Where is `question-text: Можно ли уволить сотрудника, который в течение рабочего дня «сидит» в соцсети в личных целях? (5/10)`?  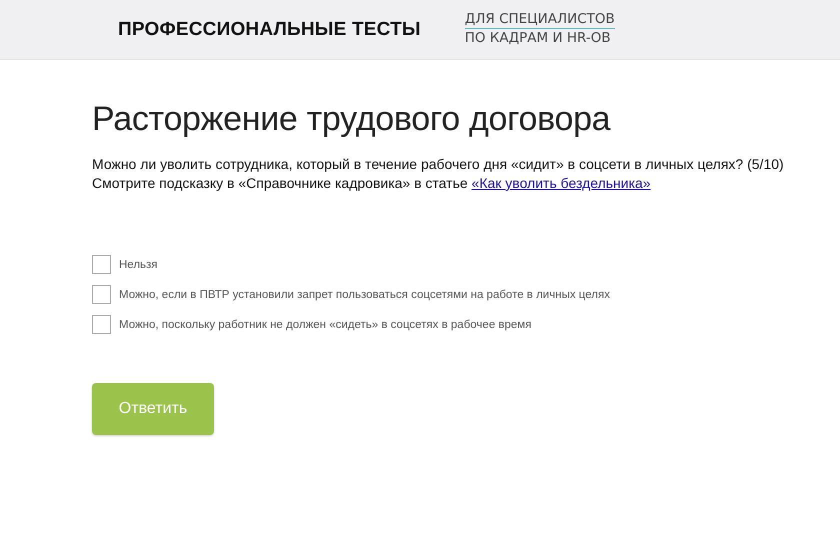
question-text: Можно ли уволить сотрудника, который в течение рабочего дня «сидит» в соцсети в личных целях? (5/10) is located at coordinates (438, 164).